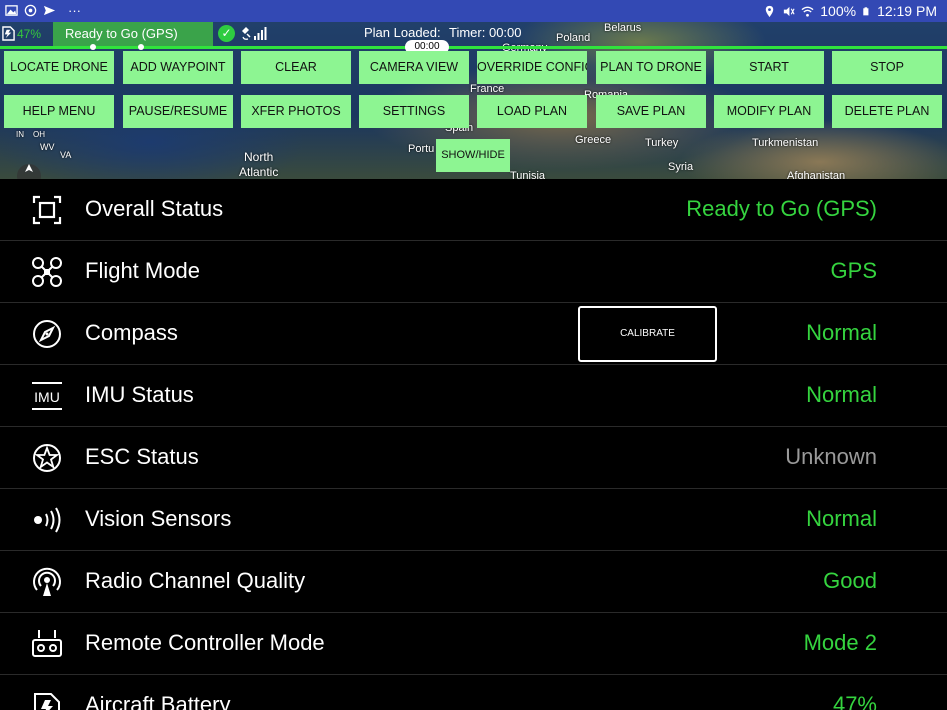 This screenshot has width=947, height=710. What do you see at coordinates (133, 34) in the screenshot?
I see `overall-status-pill: Ready to Go (GPS)` at bounding box center [133, 34].